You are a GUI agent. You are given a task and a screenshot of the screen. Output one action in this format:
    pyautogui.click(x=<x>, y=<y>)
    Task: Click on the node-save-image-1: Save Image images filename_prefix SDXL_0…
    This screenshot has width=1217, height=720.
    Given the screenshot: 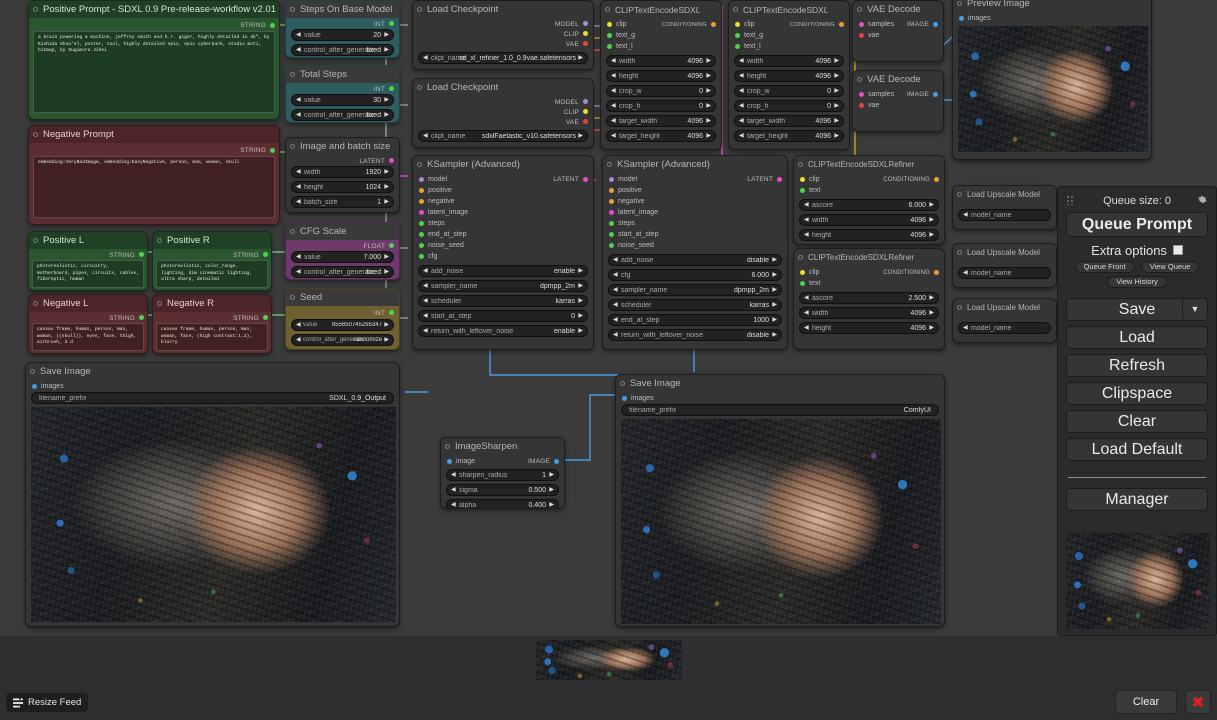 What is the action you would take?
    pyautogui.click(x=212, y=494)
    